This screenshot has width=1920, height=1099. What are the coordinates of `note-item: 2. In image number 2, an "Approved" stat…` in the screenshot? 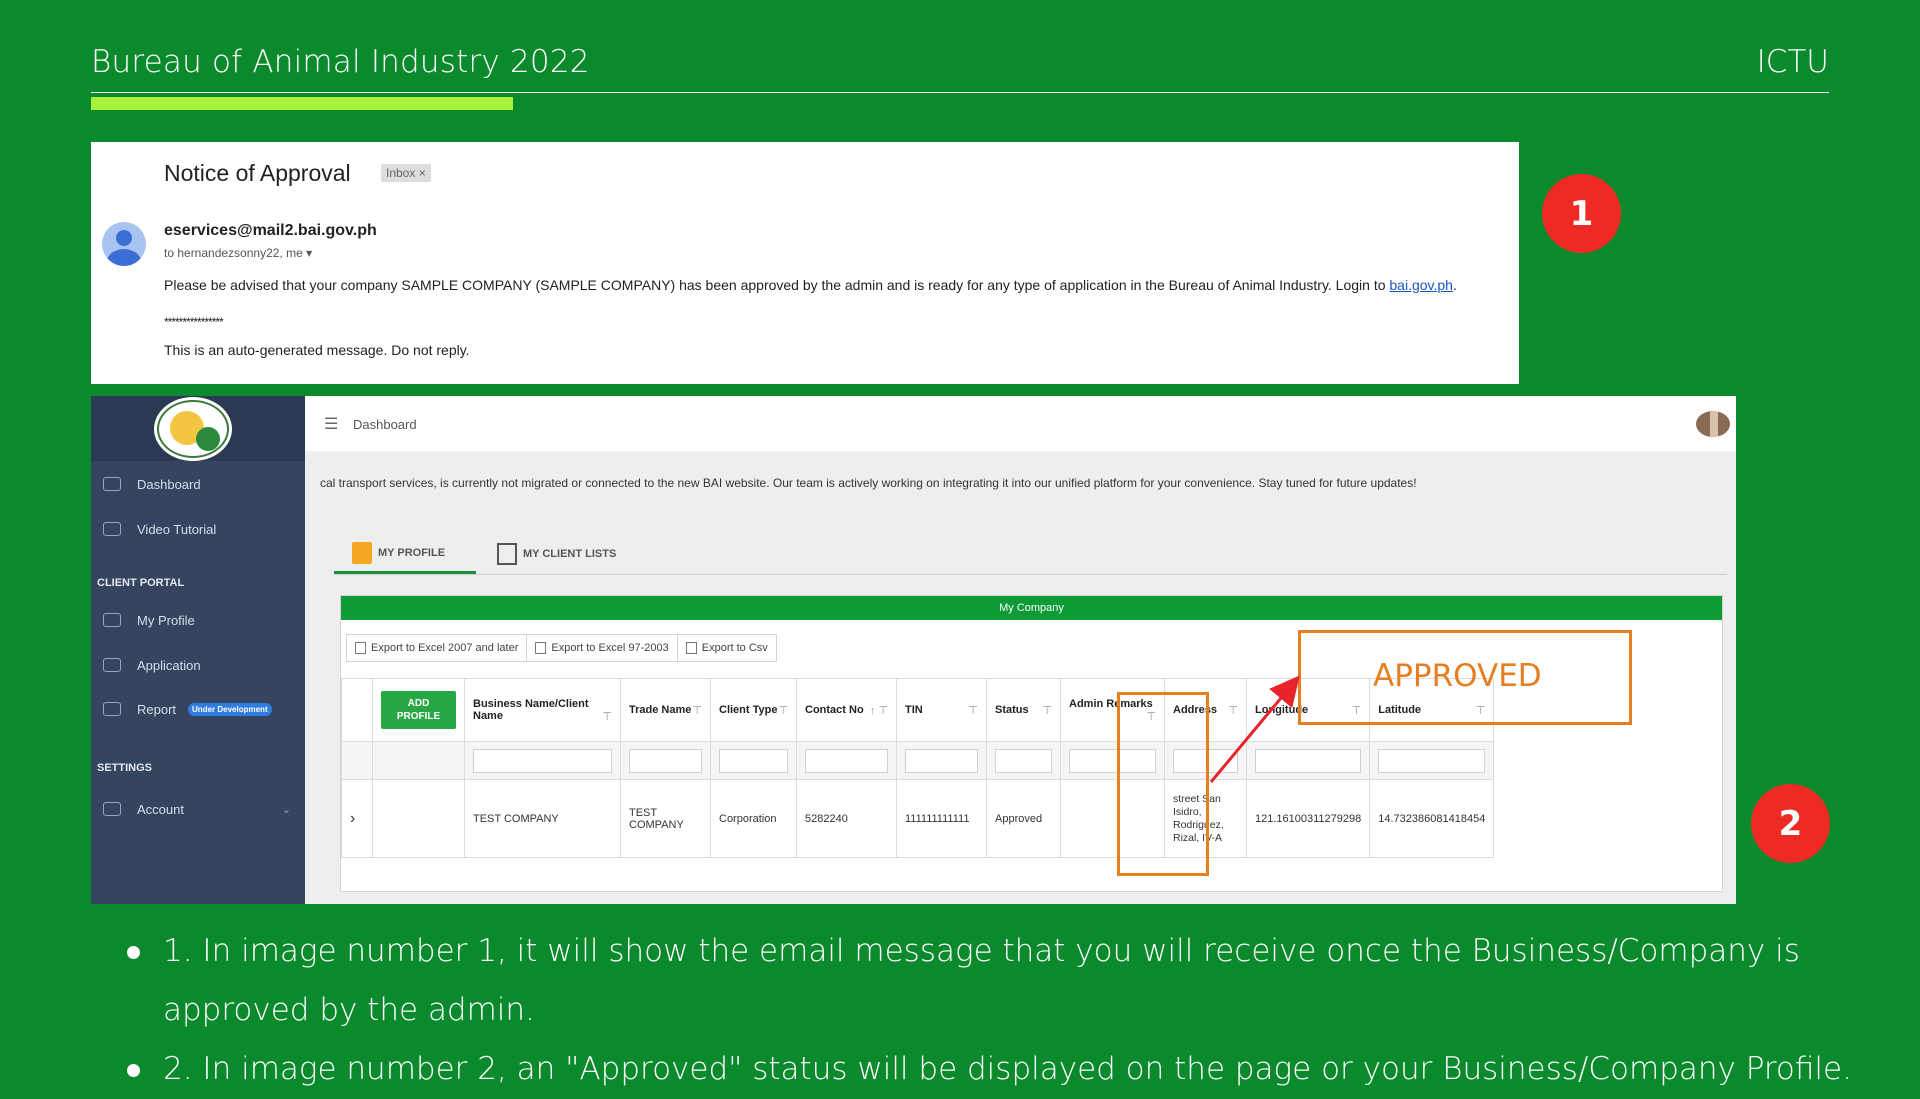 It's located at (1017, 1069).